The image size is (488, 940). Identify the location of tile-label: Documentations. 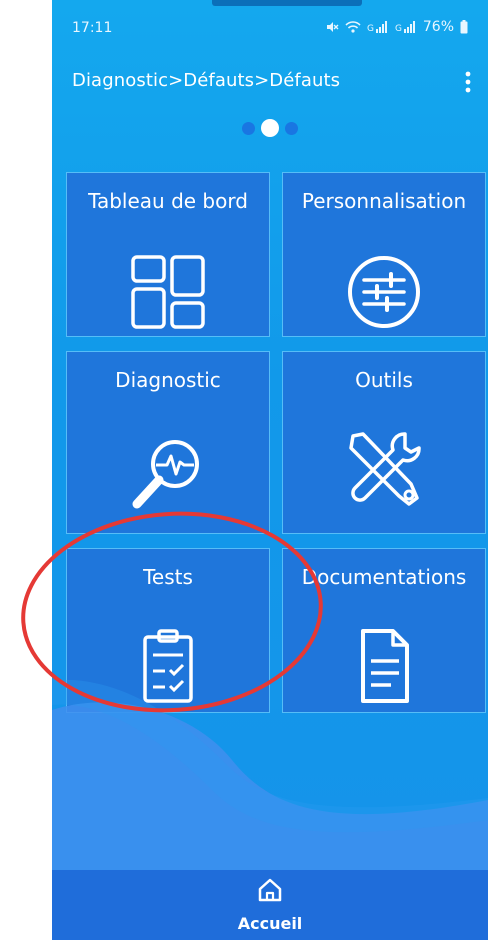
(384, 577).